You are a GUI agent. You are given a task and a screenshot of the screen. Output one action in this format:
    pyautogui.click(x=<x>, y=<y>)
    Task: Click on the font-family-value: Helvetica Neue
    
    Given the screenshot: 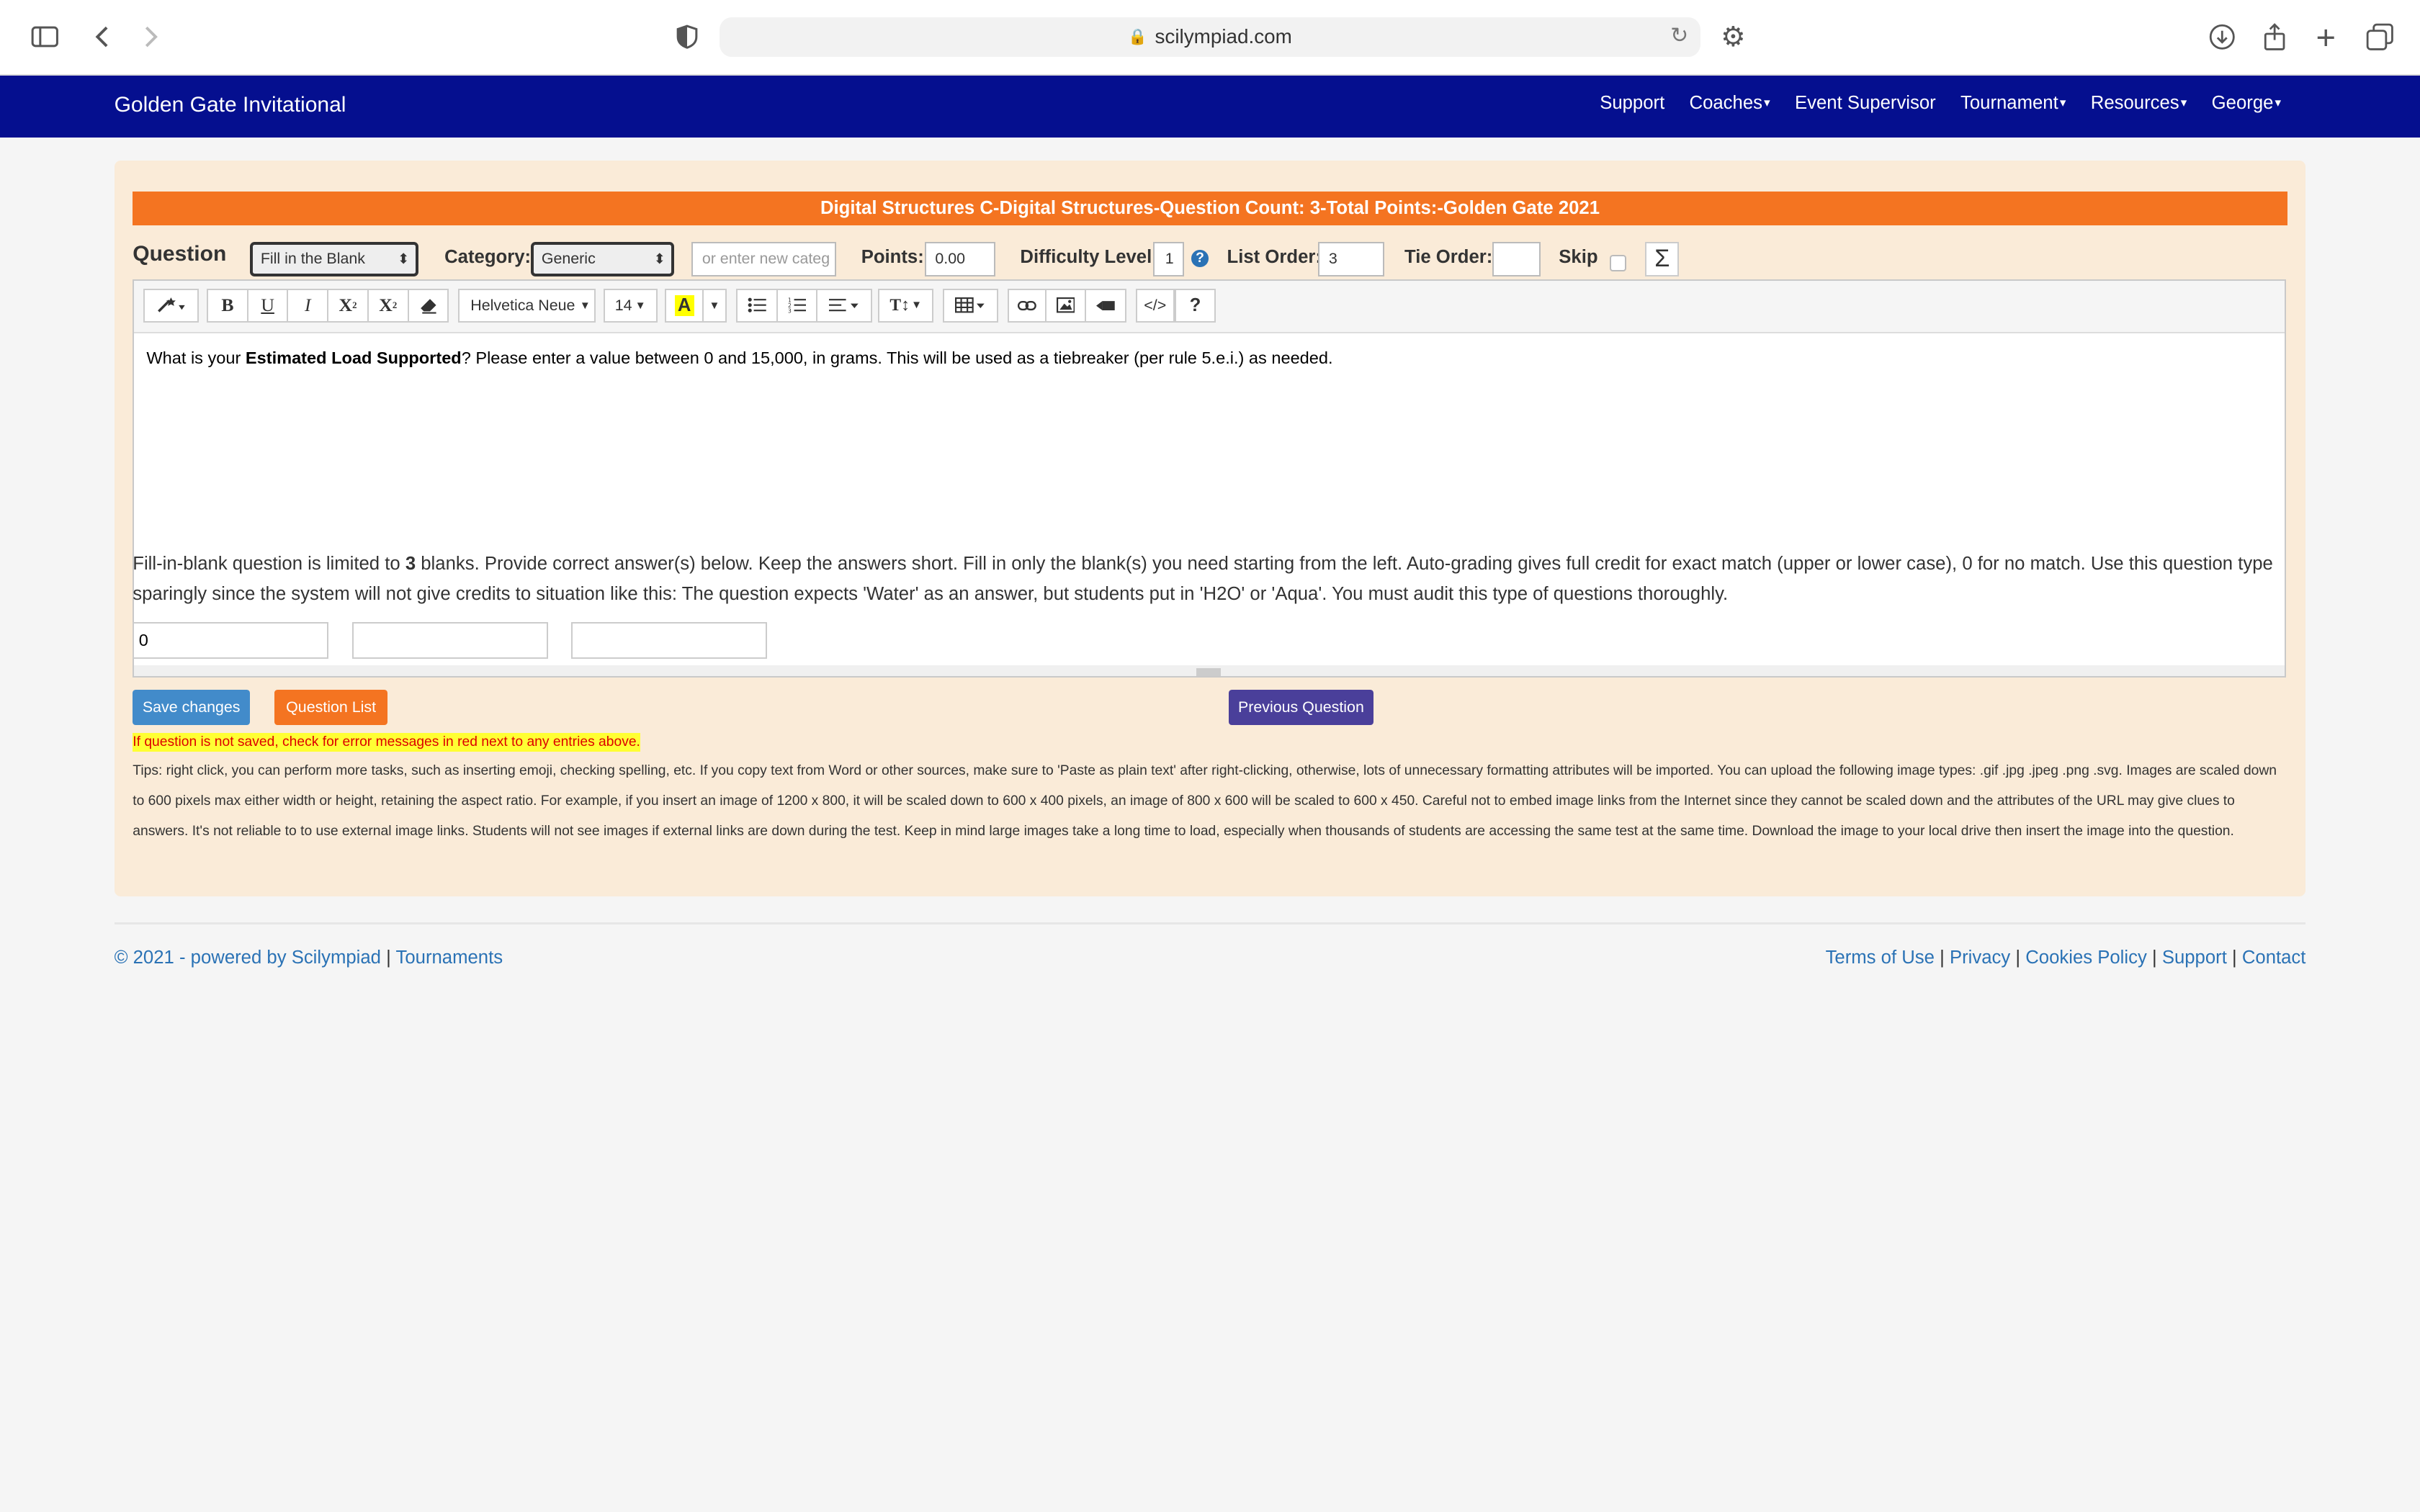 What is the action you would take?
    pyautogui.click(x=522, y=305)
    